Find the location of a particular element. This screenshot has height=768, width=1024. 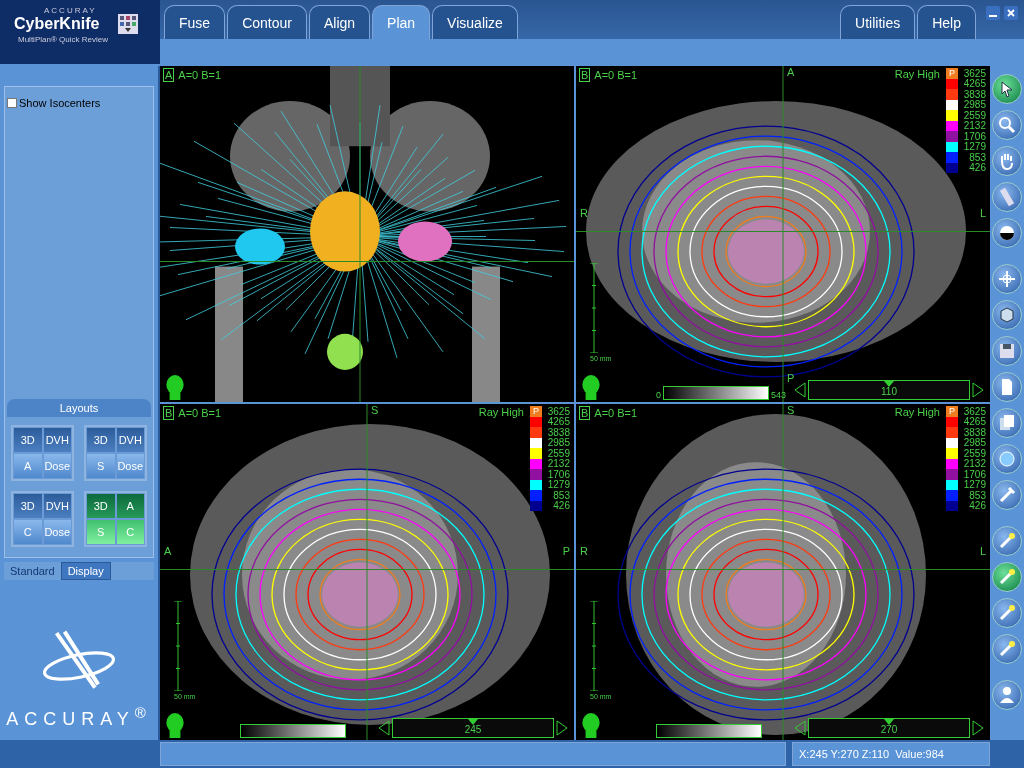

company-logo-text: ACCURAY$^{®}$ is located at coordinates (79, 717).